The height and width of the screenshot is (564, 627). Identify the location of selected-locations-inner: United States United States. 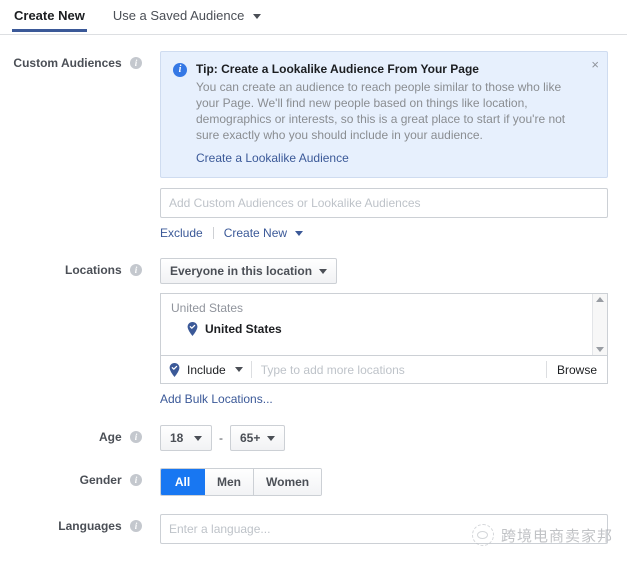
(376, 324).